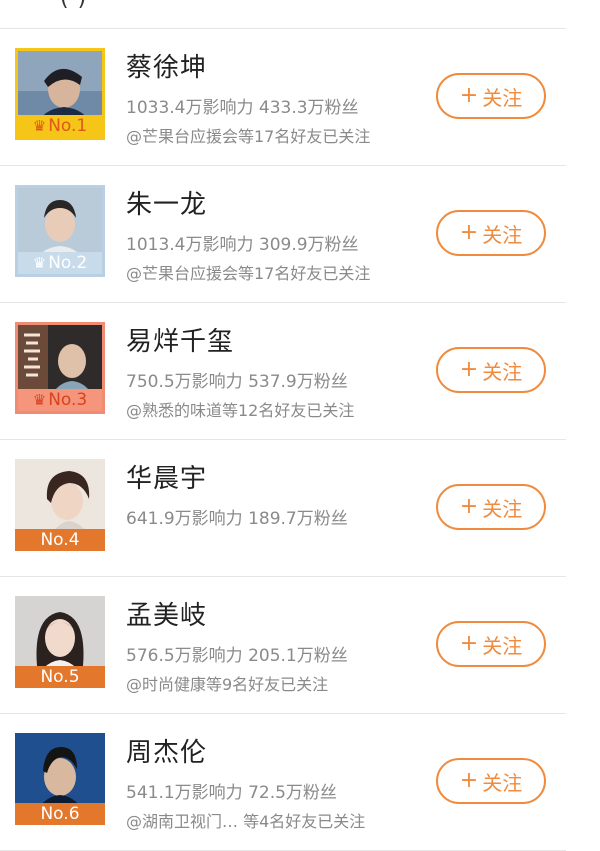 The height and width of the screenshot is (851, 600). I want to click on rank-badge: No.5, so click(60, 677).